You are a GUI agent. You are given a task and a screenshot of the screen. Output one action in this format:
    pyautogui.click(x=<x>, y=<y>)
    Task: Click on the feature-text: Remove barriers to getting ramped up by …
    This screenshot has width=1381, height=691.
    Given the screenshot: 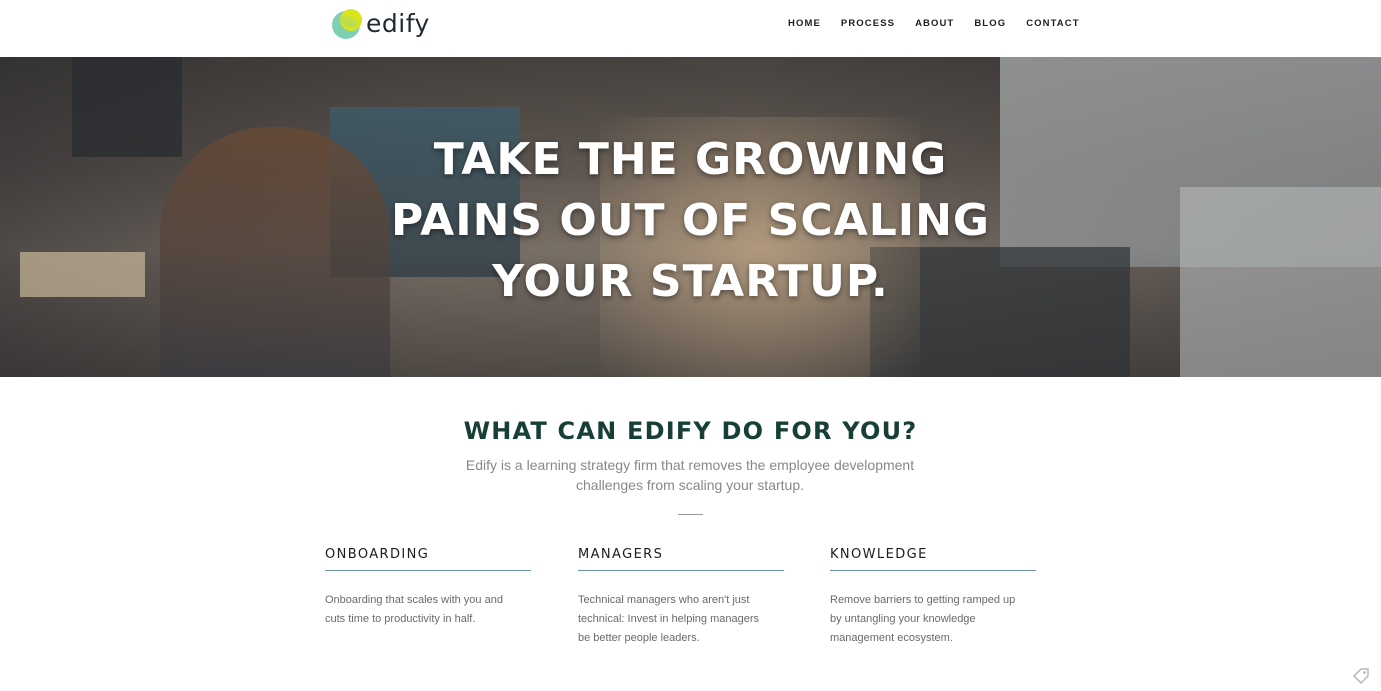 What is the action you would take?
    pyautogui.click(x=923, y=619)
    